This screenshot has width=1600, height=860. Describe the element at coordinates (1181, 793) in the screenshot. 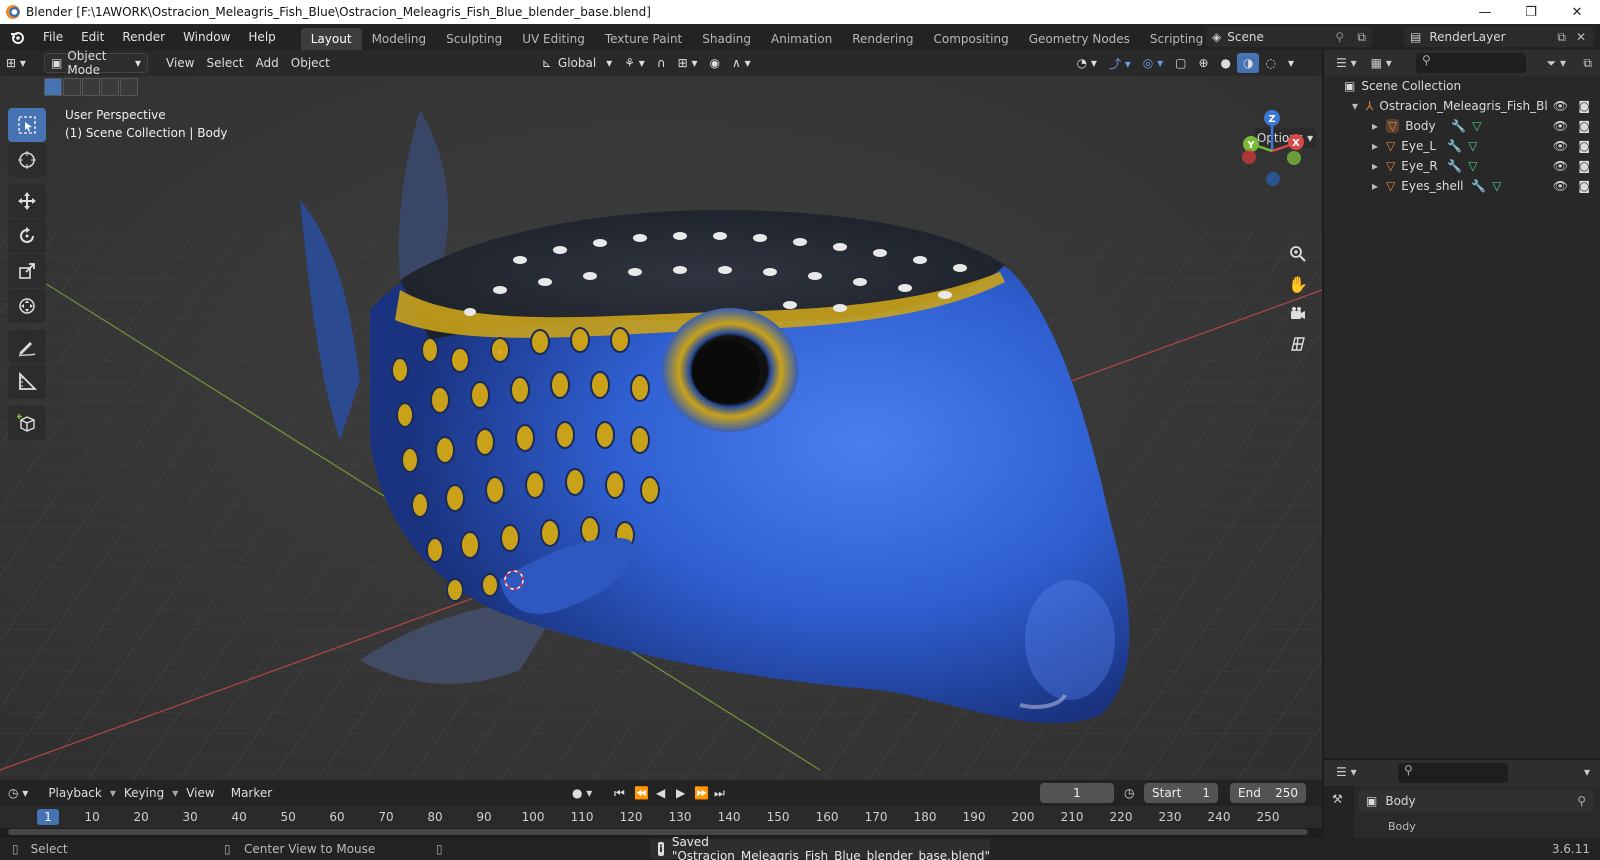

I see `start-frame-field: Start 1` at that location.